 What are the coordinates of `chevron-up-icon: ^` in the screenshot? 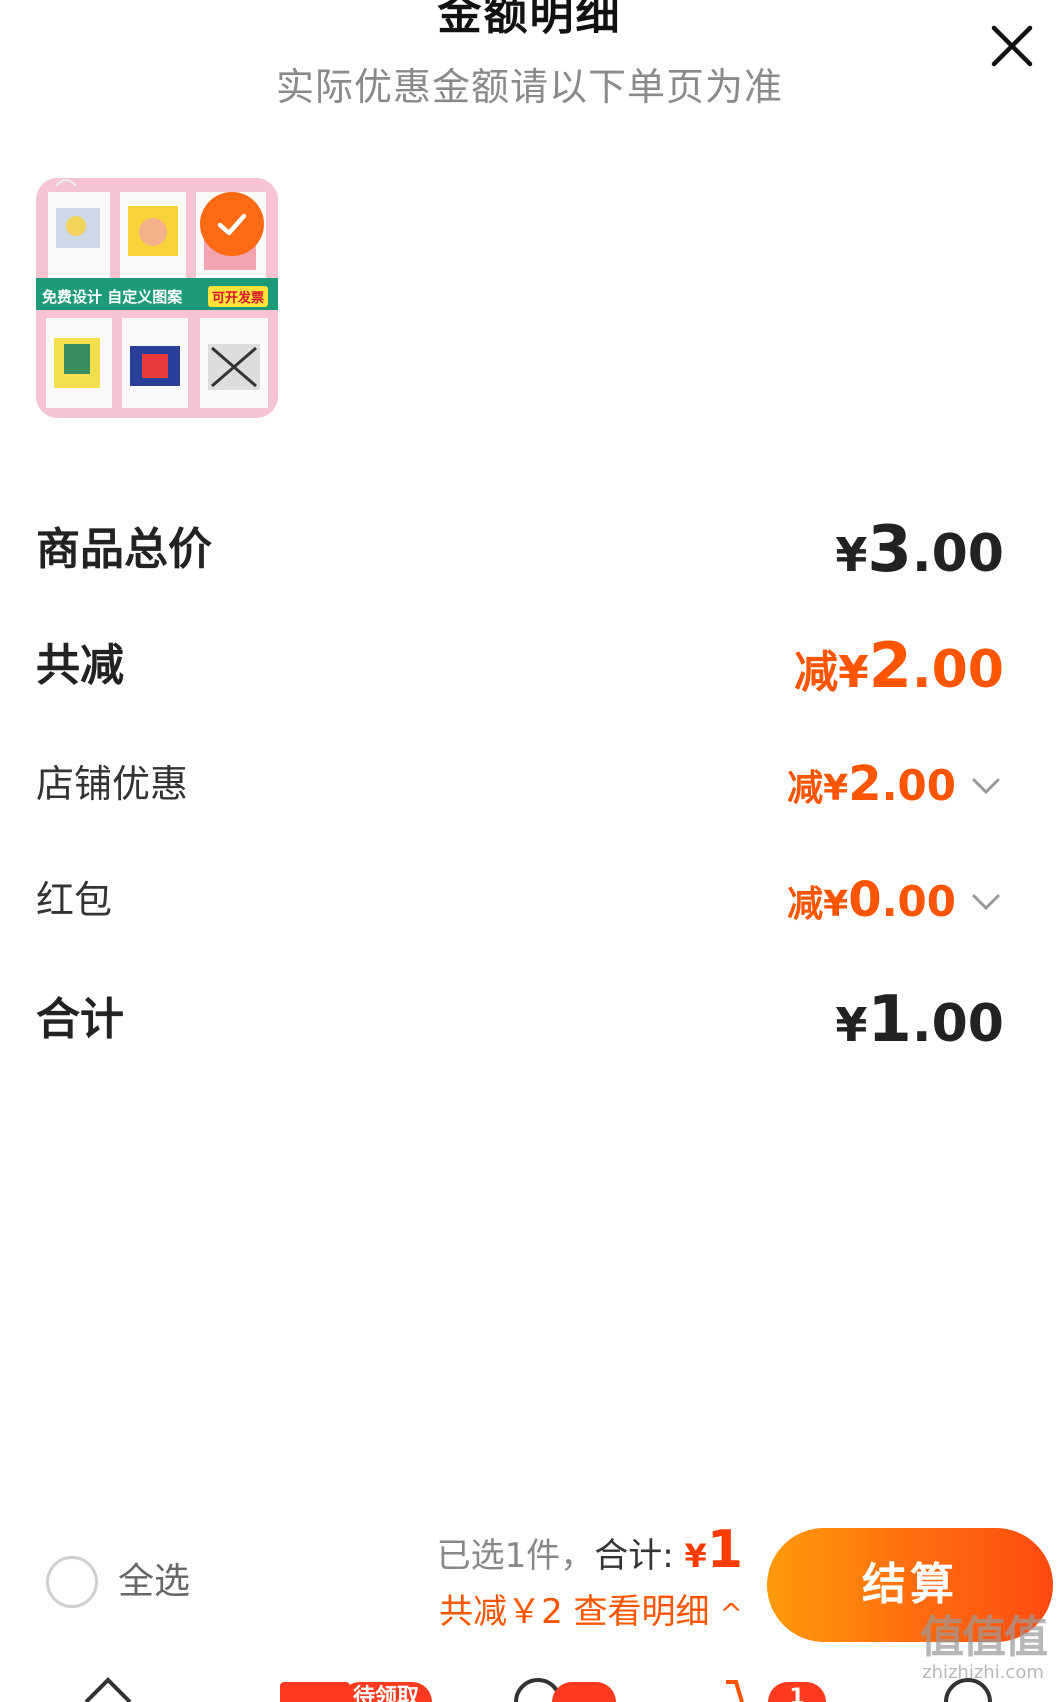 It's located at (731, 1613).